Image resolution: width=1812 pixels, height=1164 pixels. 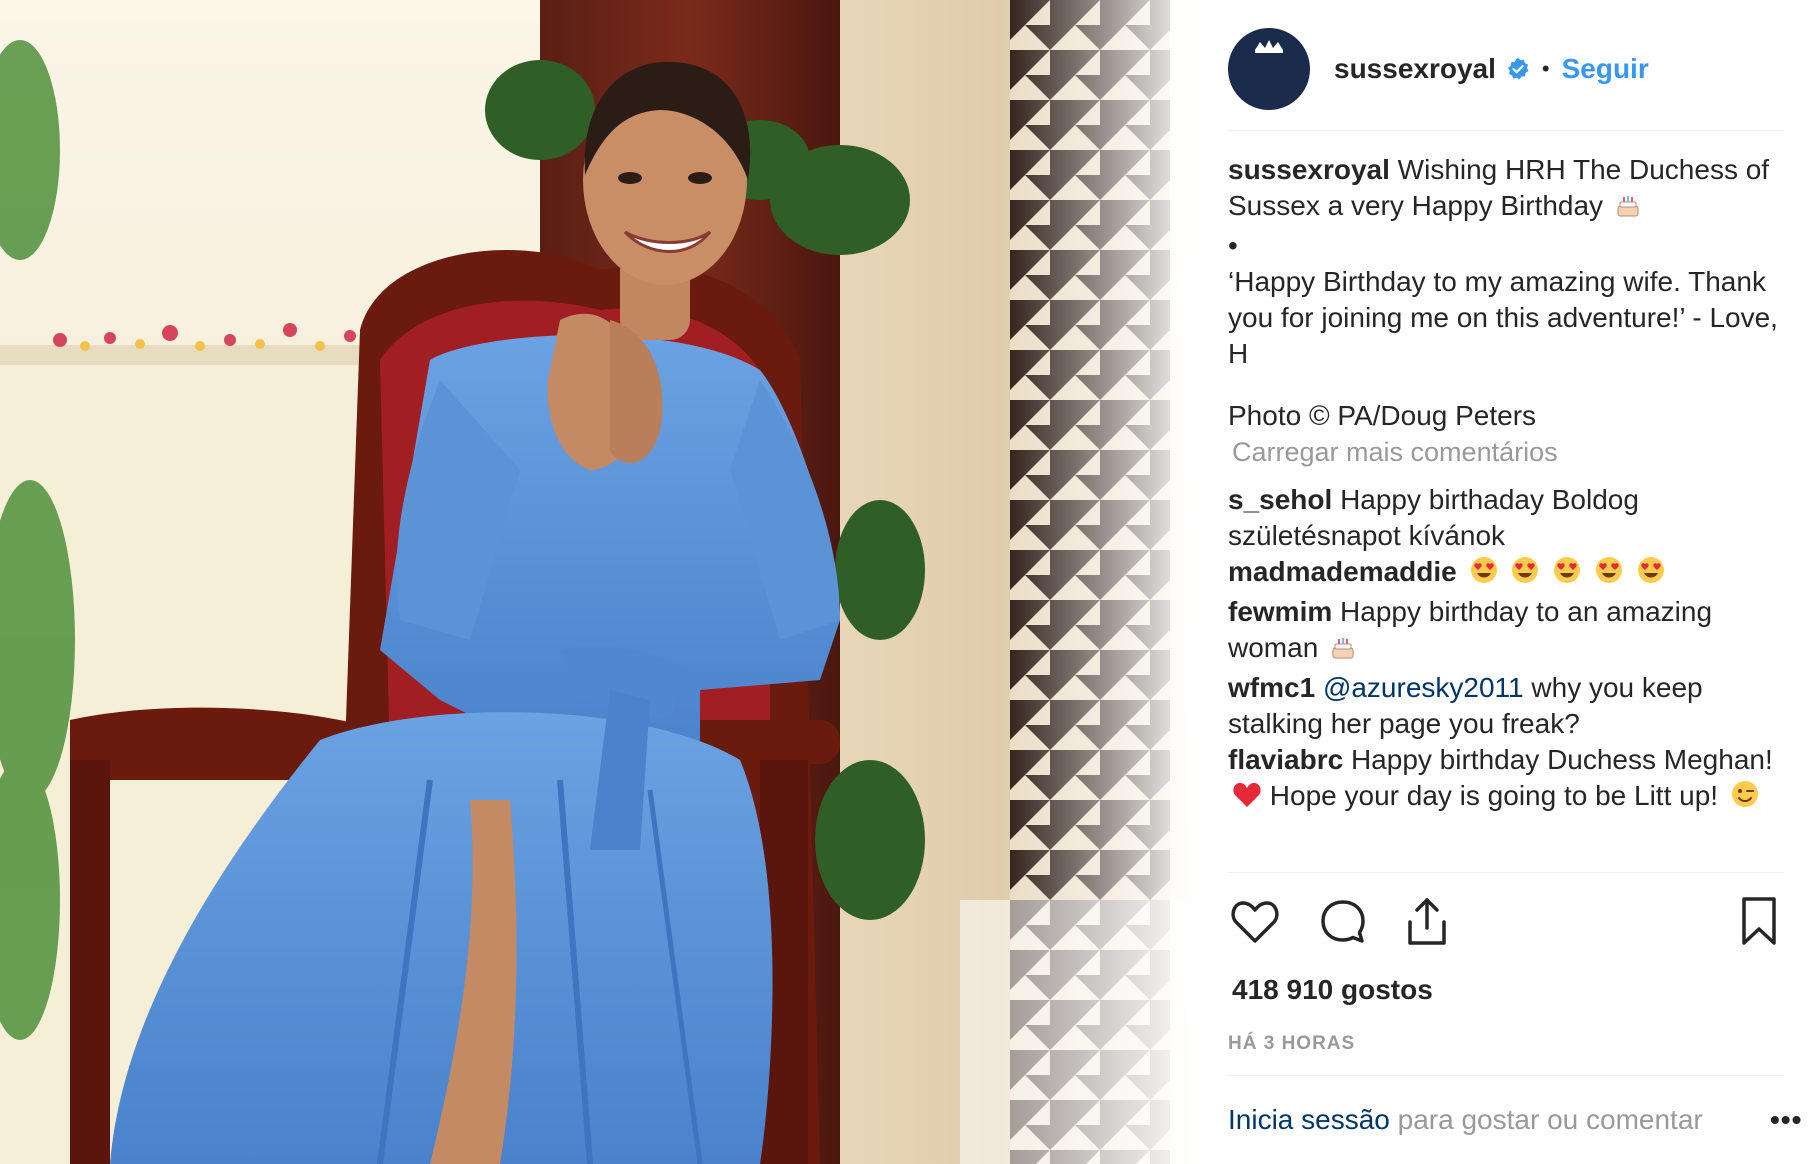 What do you see at coordinates (1506, 925) in the screenshot?
I see `action-bar` at bounding box center [1506, 925].